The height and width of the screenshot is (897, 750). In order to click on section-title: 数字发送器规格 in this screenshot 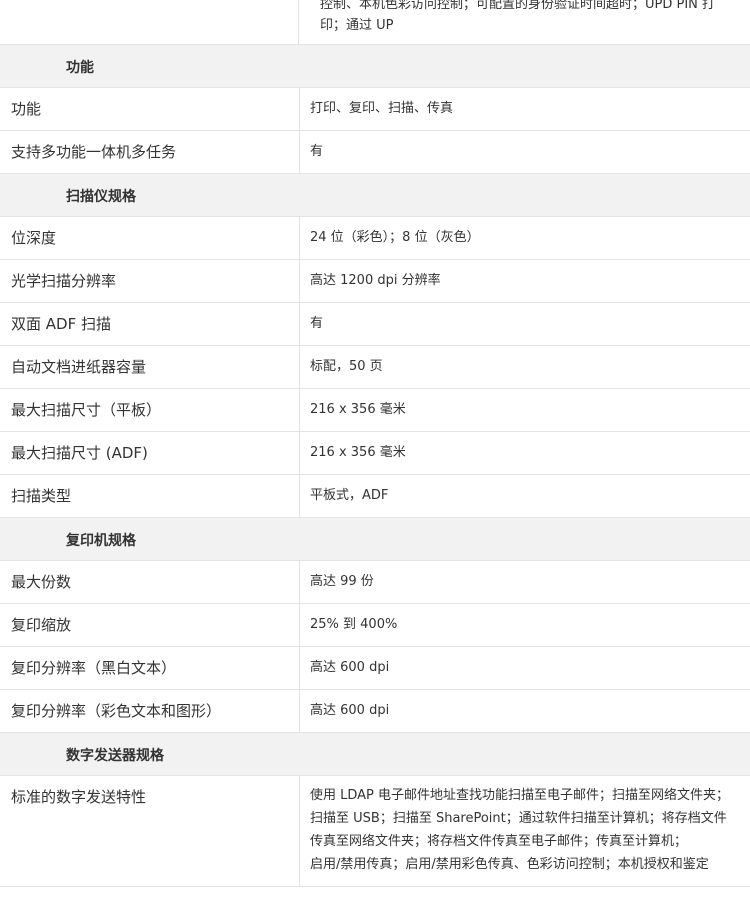, I will do `click(115, 756)`.